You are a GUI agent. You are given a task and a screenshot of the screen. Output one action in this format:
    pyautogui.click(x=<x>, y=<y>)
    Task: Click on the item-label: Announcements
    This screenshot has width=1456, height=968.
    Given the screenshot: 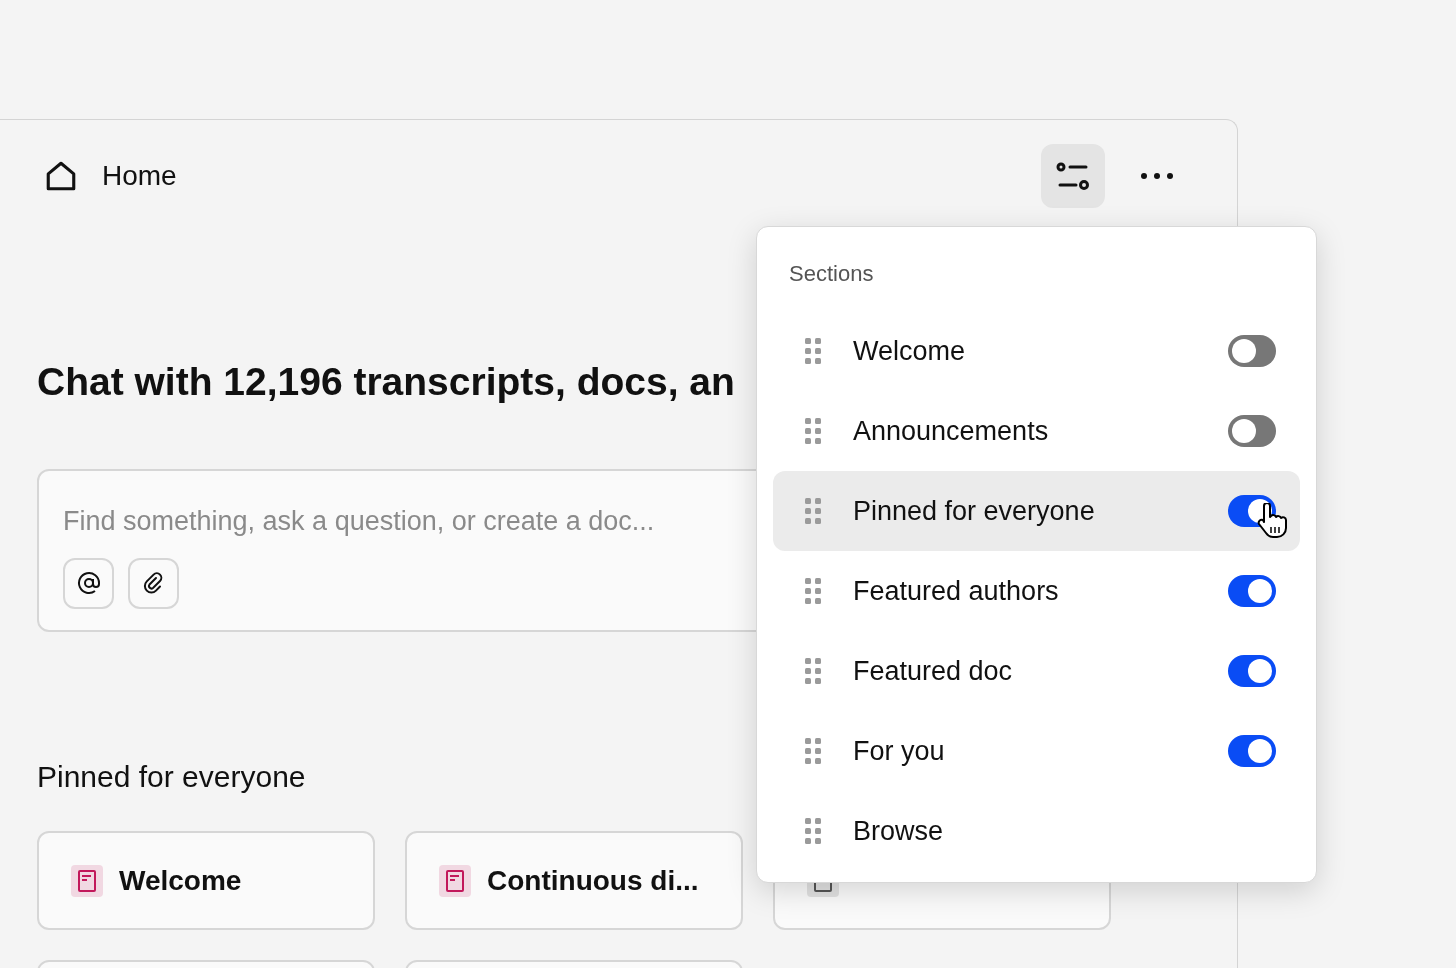 What is the action you would take?
    pyautogui.click(x=951, y=431)
    